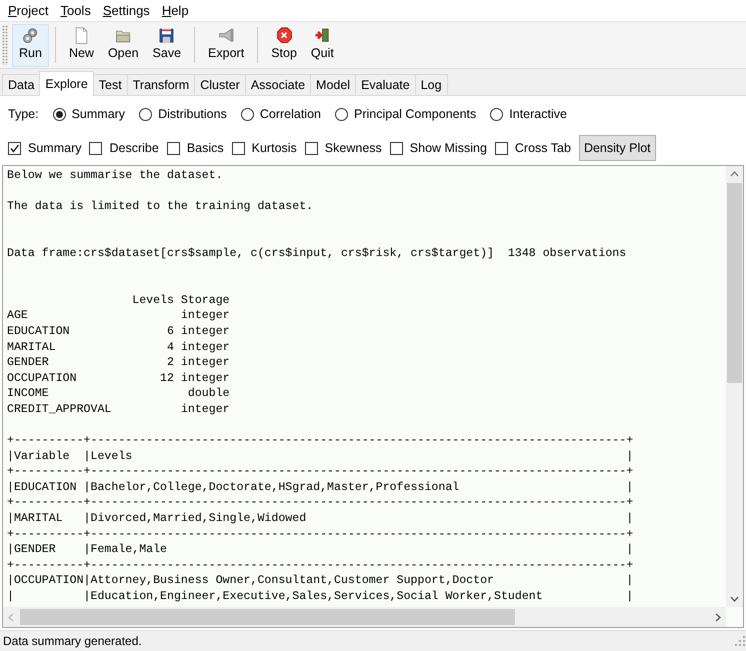 This screenshot has height=651, width=746. What do you see at coordinates (740, 641) in the screenshot?
I see `resize-grip-icon` at bounding box center [740, 641].